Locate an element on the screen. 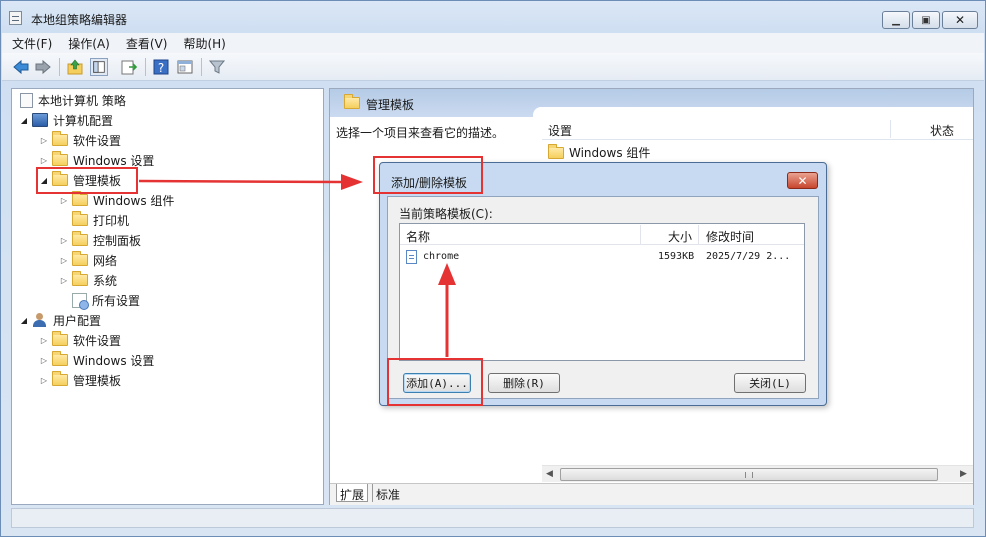  tree-item-user-config: ◢ 用户配置 is located at coordinates (59, 320).